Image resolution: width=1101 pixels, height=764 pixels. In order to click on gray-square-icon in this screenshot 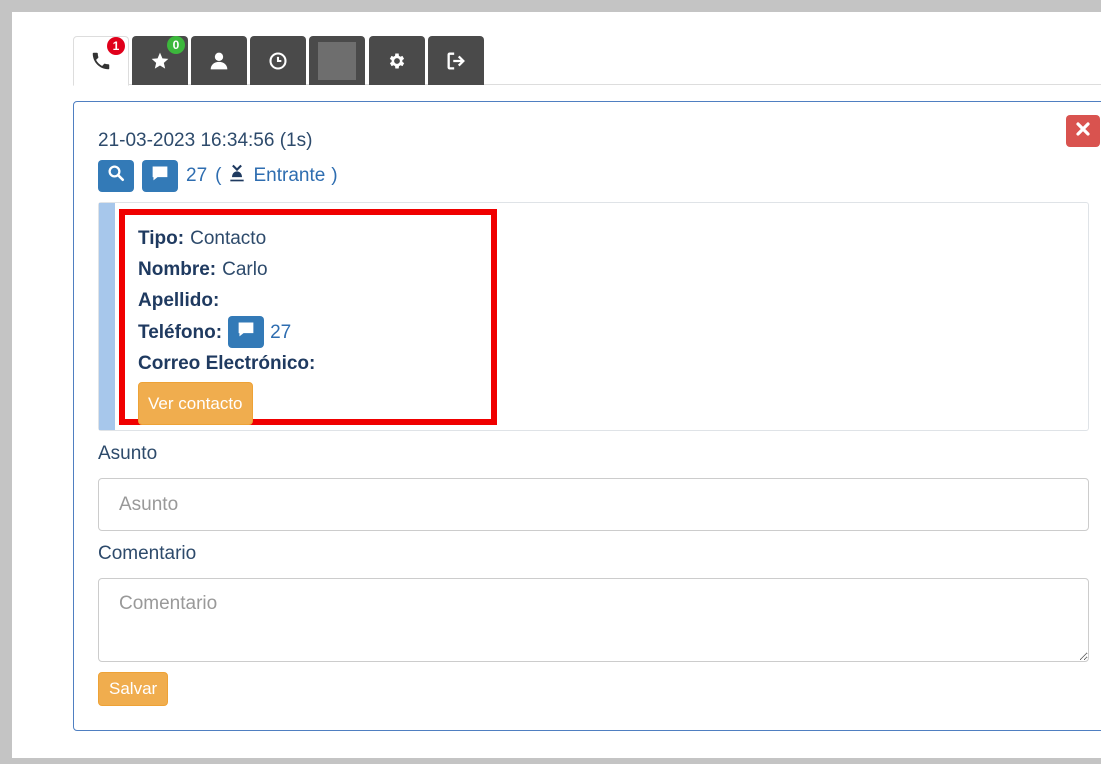, I will do `click(337, 60)`.